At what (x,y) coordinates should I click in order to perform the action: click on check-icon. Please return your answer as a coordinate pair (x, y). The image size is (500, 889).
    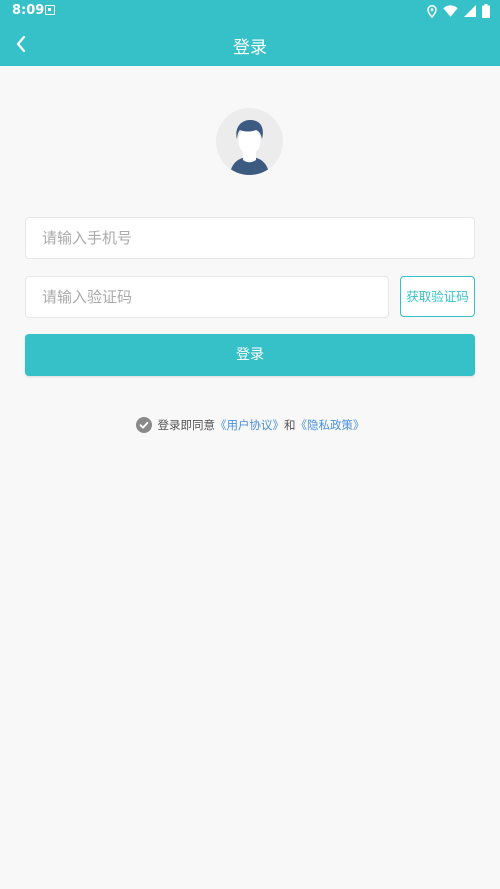
    Looking at the image, I should click on (143, 425).